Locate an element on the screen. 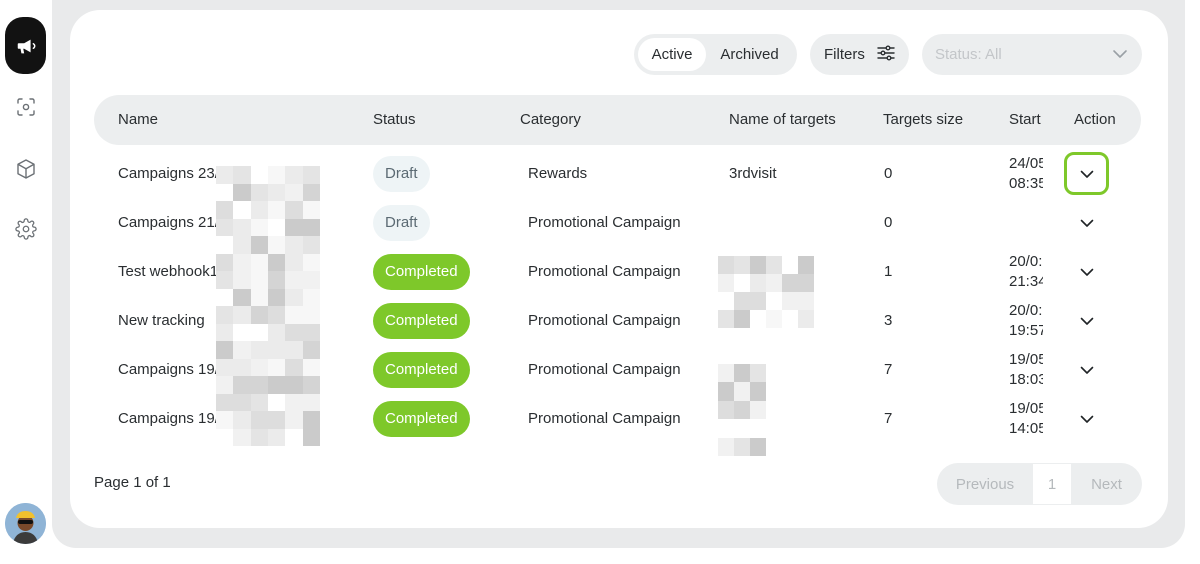 The width and height of the screenshot is (1200, 564). filters-button: Filters is located at coordinates (859, 54).